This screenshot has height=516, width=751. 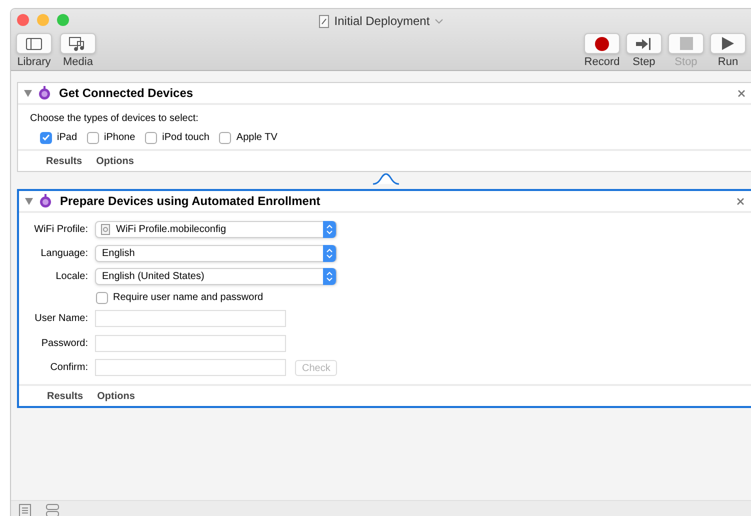 I want to click on step-icon, so click(x=644, y=44).